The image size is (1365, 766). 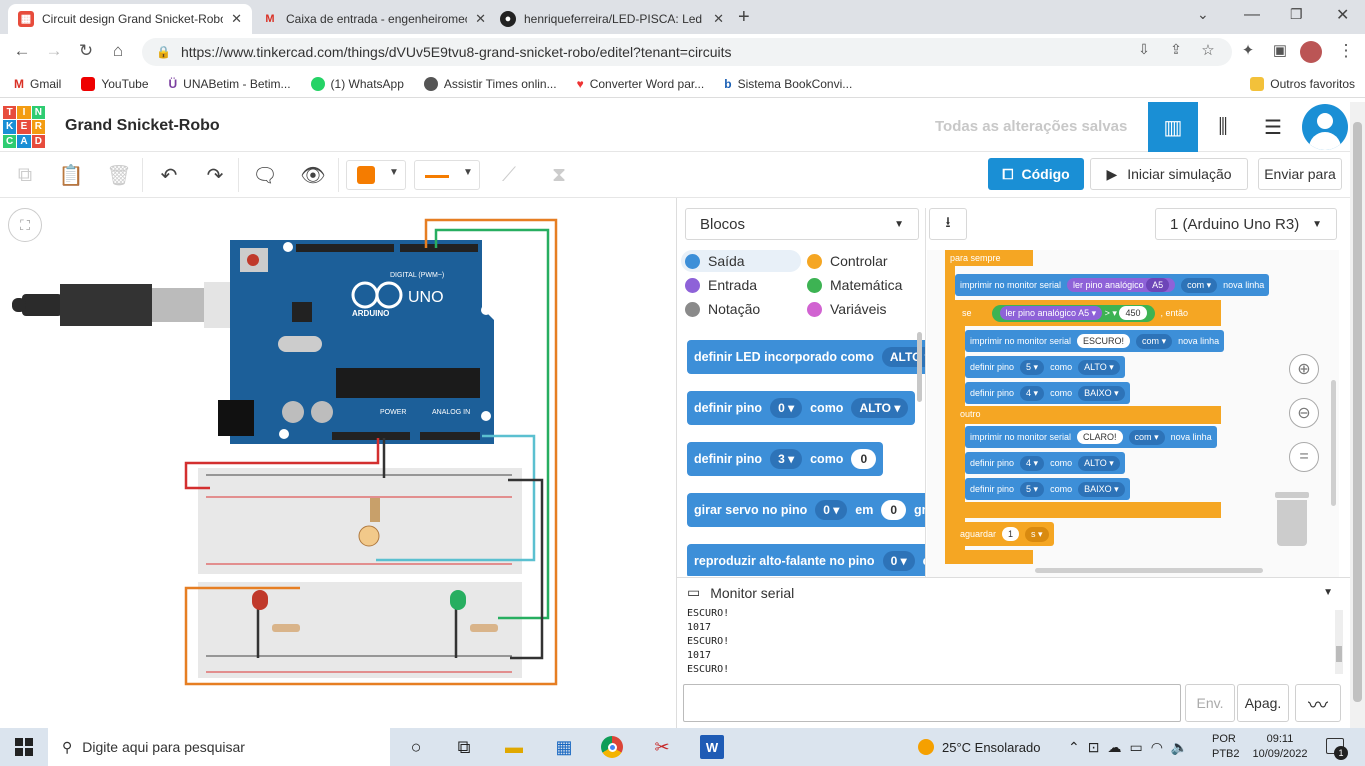 I want to click on cortana-icon: ○, so click(x=416, y=747).